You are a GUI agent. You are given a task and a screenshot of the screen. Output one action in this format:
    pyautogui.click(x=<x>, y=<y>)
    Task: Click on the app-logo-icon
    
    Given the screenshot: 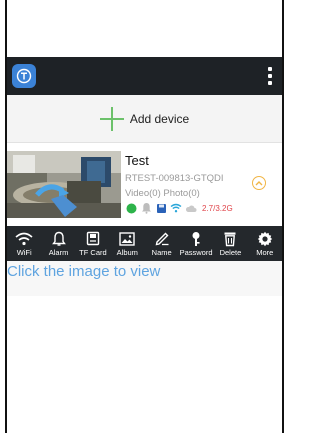 What is the action you would take?
    pyautogui.click(x=24, y=76)
    